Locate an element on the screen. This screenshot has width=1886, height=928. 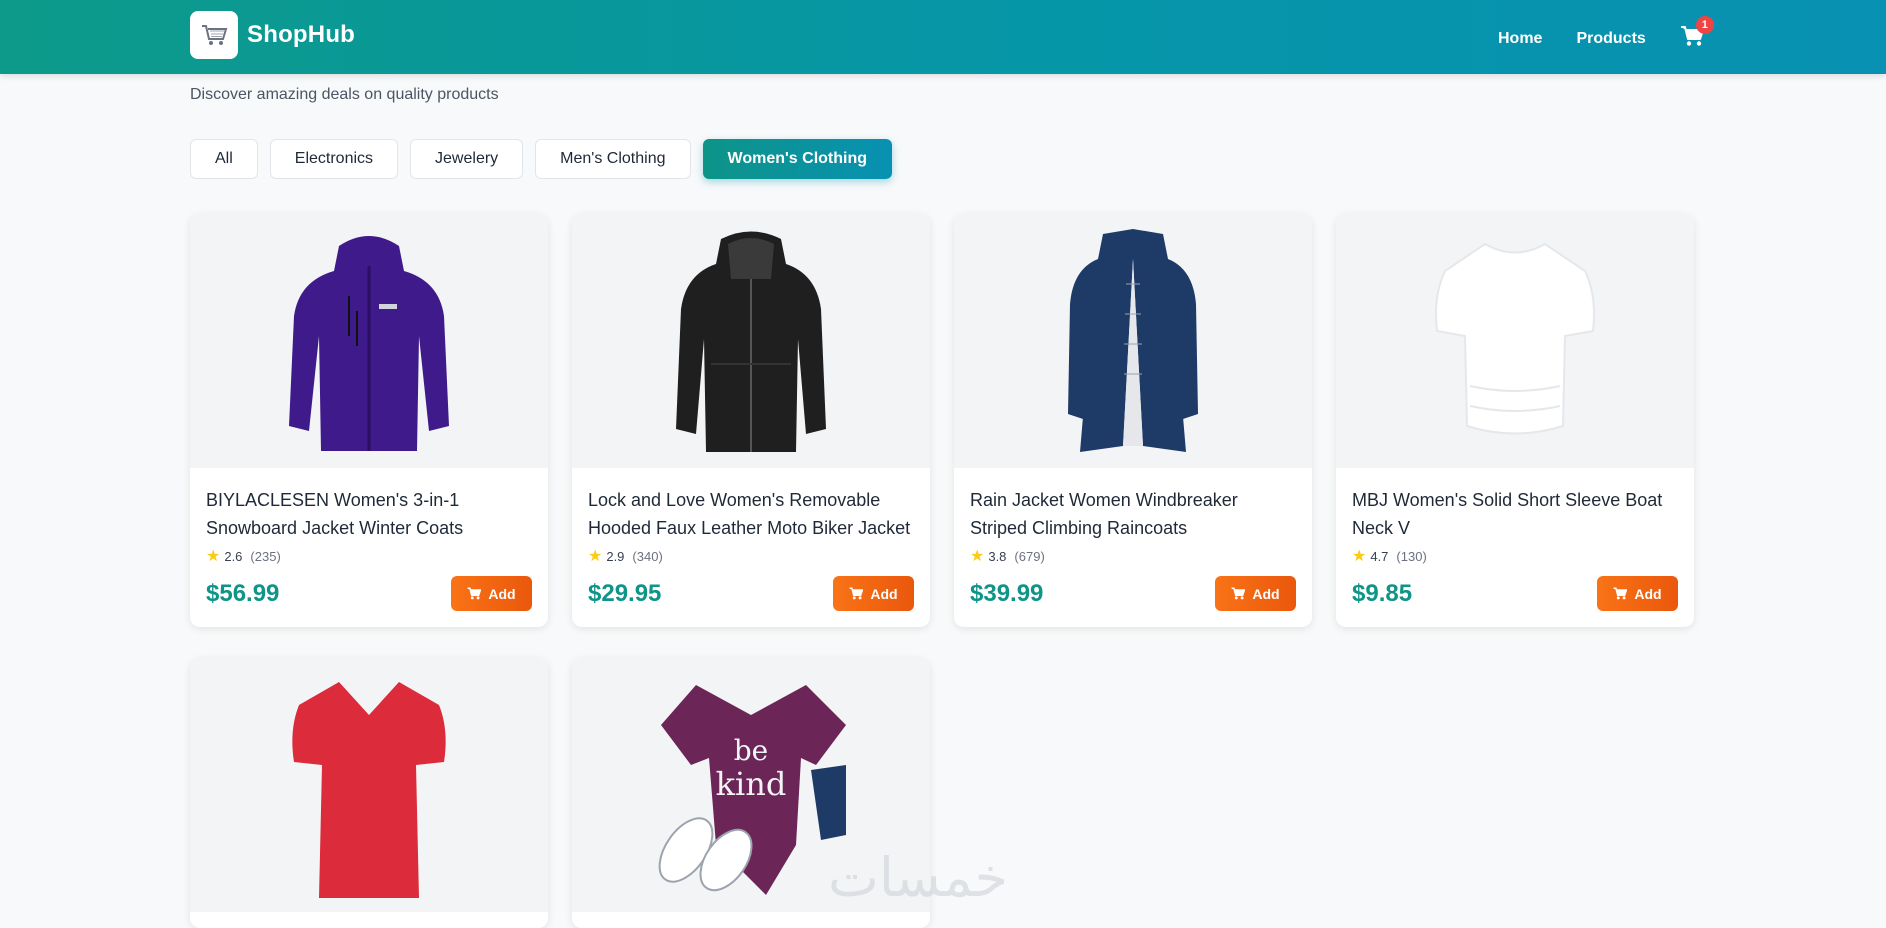
filter-jewelery: Jewelery is located at coordinates (467, 159).